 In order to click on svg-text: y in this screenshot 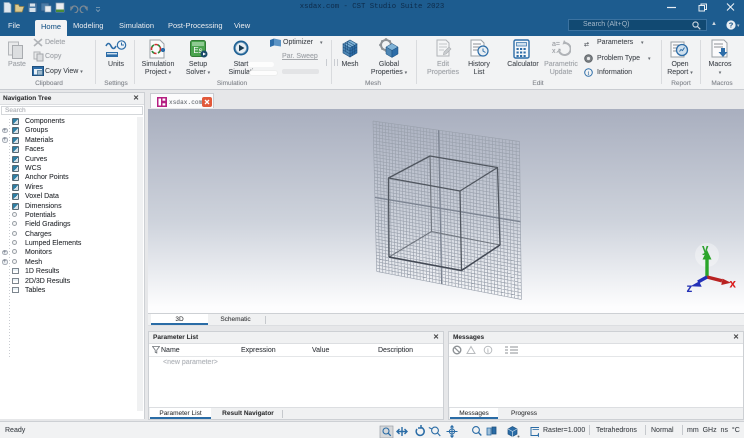, I will do `click(705, 250)`.